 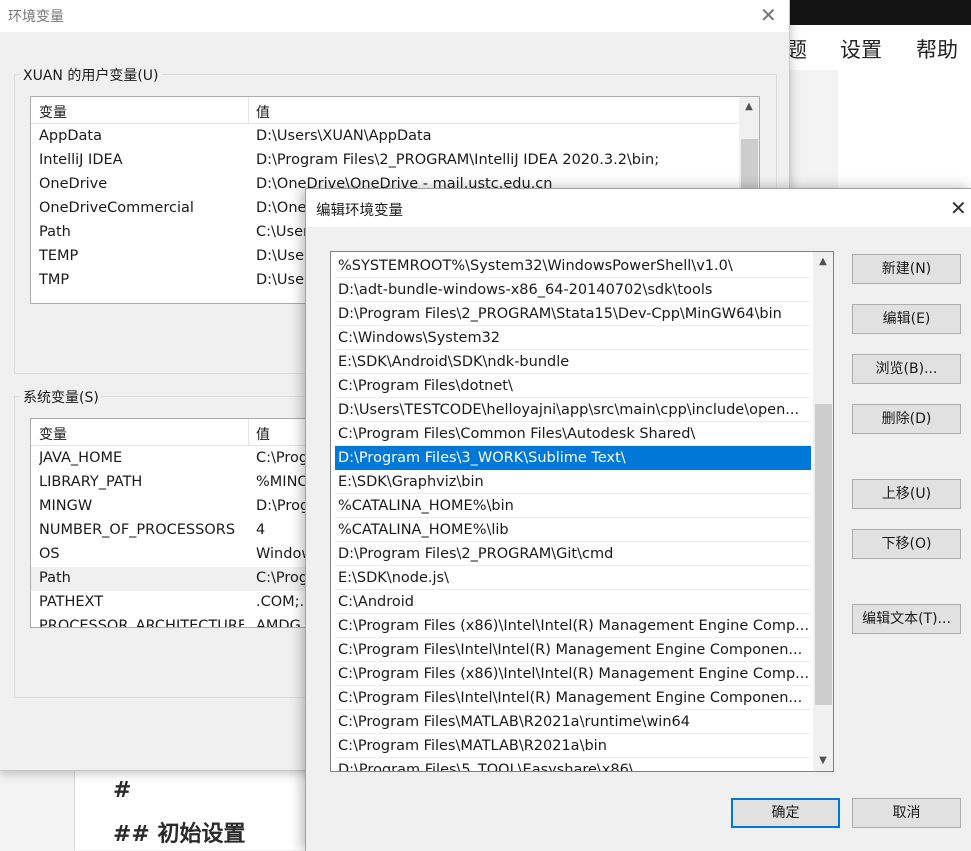 I want to click on cancel-button: 取消, so click(x=906, y=813).